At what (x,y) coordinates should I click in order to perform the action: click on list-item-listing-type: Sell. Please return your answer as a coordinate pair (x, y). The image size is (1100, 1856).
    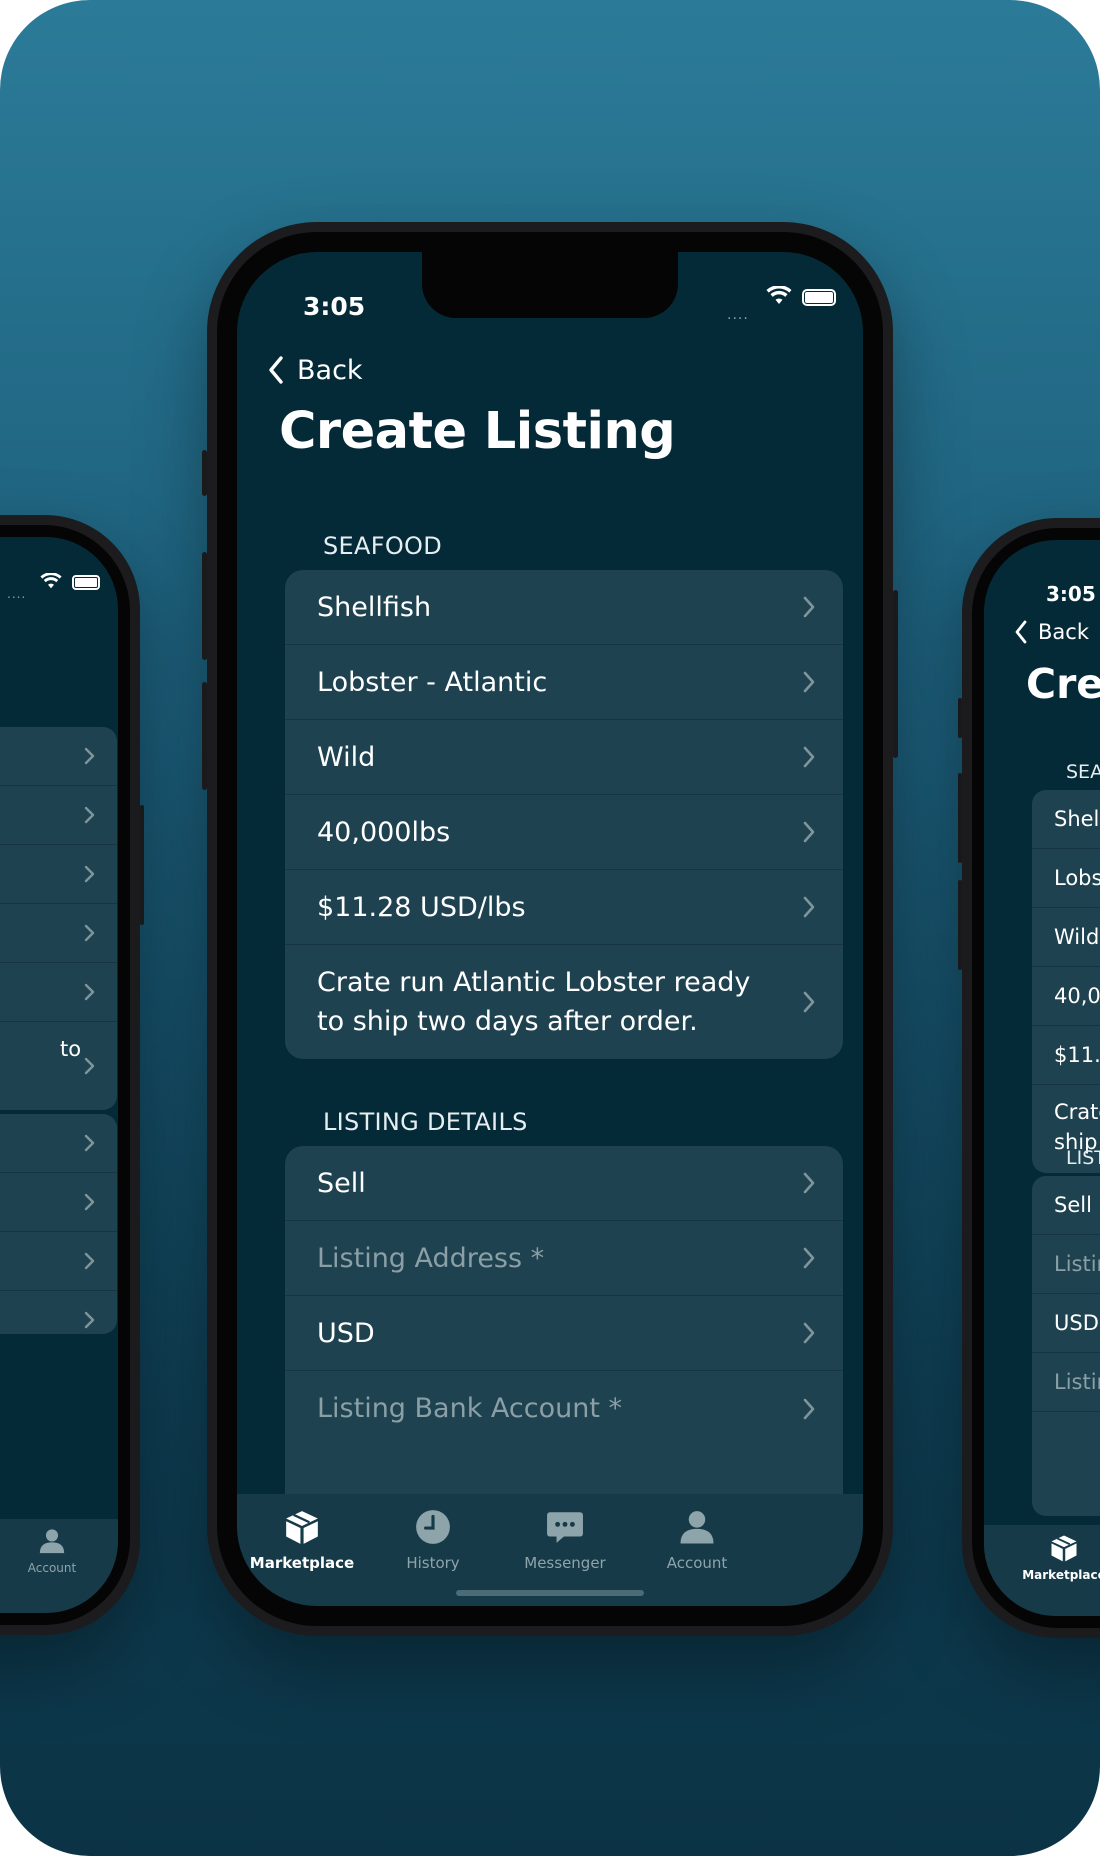
    Looking at the image, I should click on (564, 1183).